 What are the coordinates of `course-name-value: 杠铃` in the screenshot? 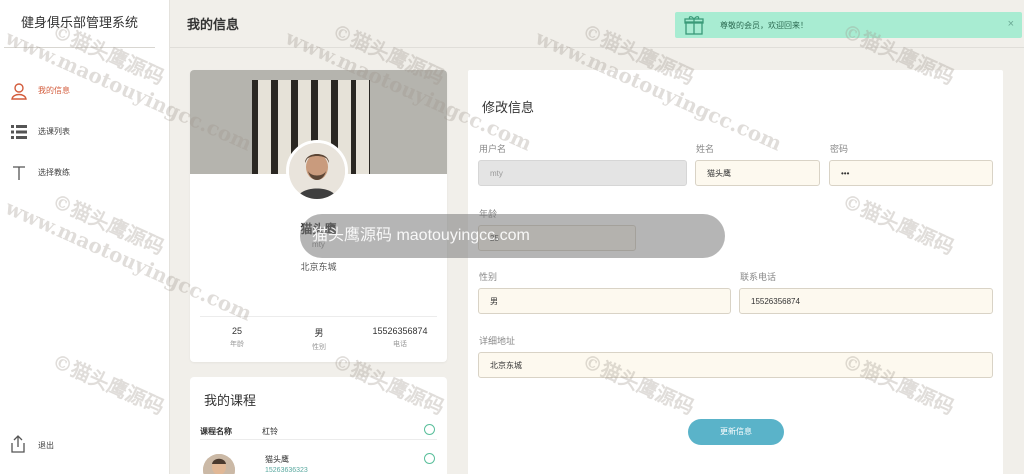 It's located at (270, 431).